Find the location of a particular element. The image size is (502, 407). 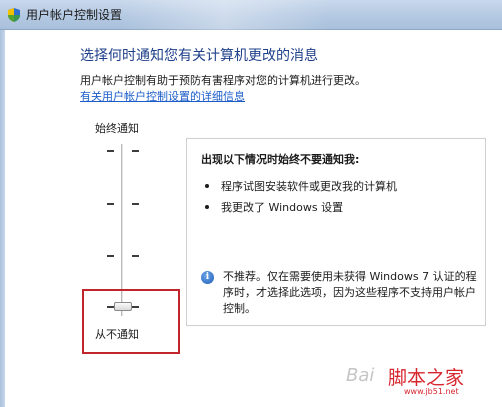

info-icon: i is located at coordinates (207, 277).